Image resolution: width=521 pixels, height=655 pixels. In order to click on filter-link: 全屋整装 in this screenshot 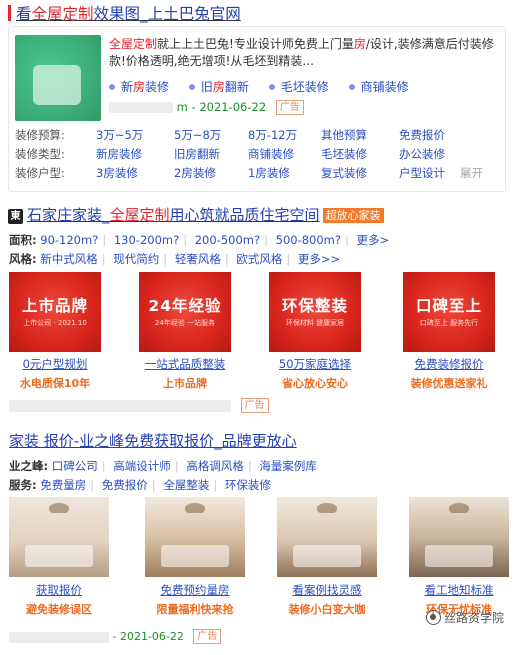, I will do `click(186, 485)`.